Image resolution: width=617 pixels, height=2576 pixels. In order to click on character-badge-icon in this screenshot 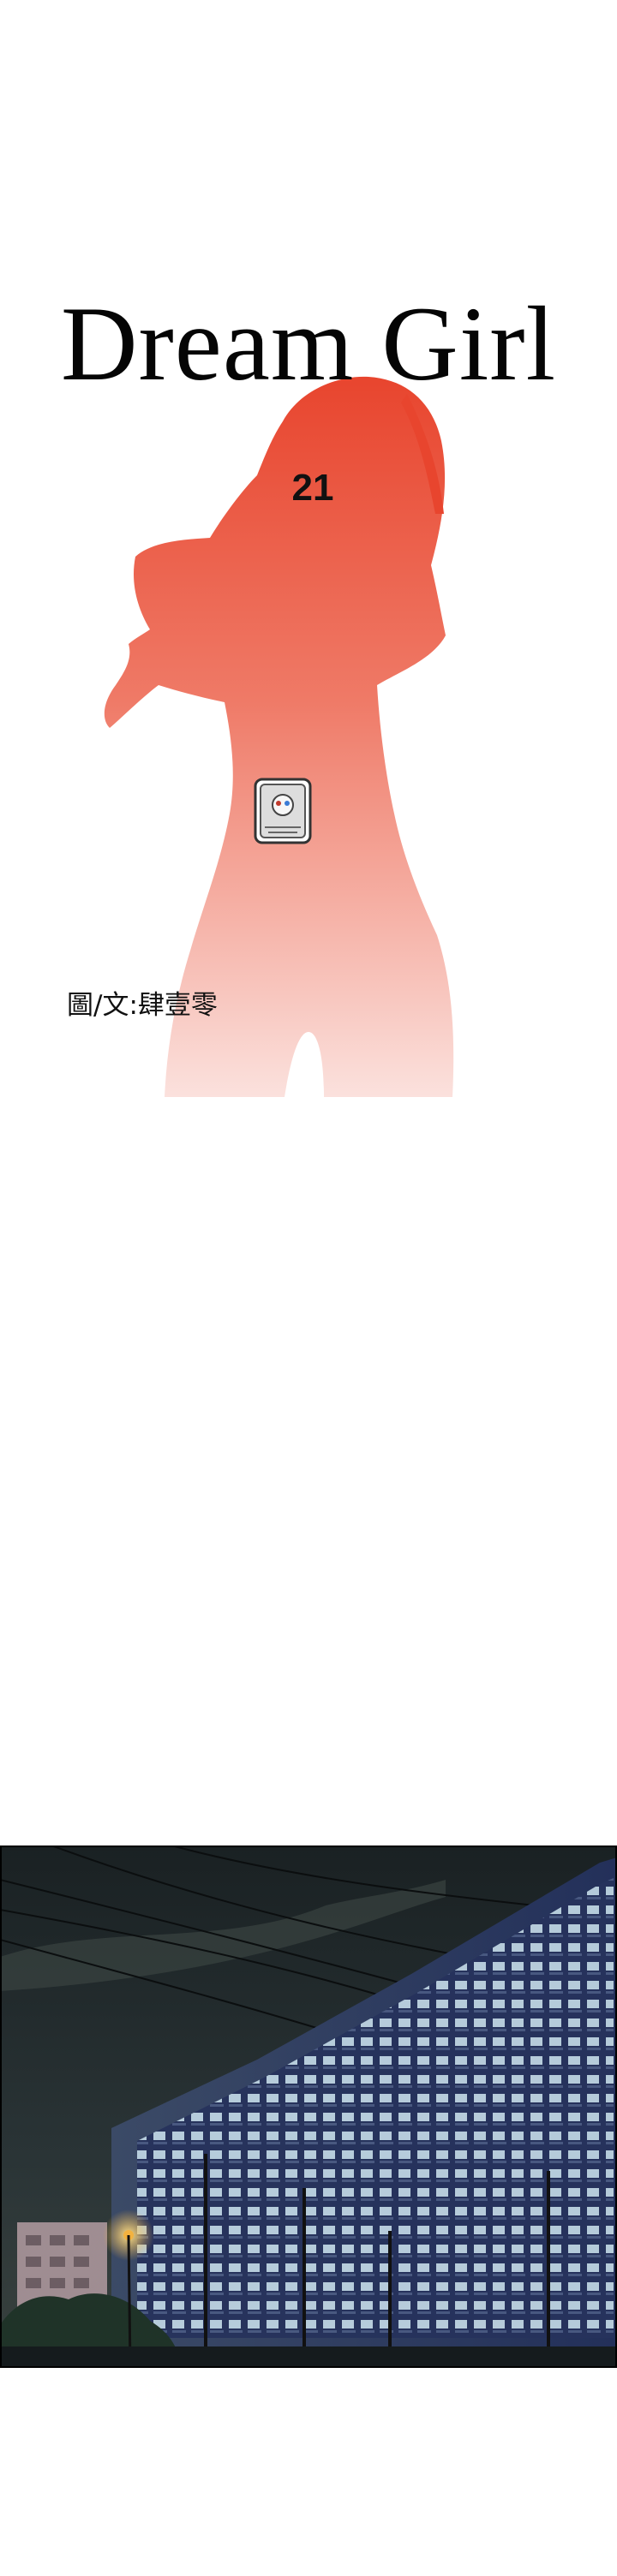, I will do `click(283, 811)`.